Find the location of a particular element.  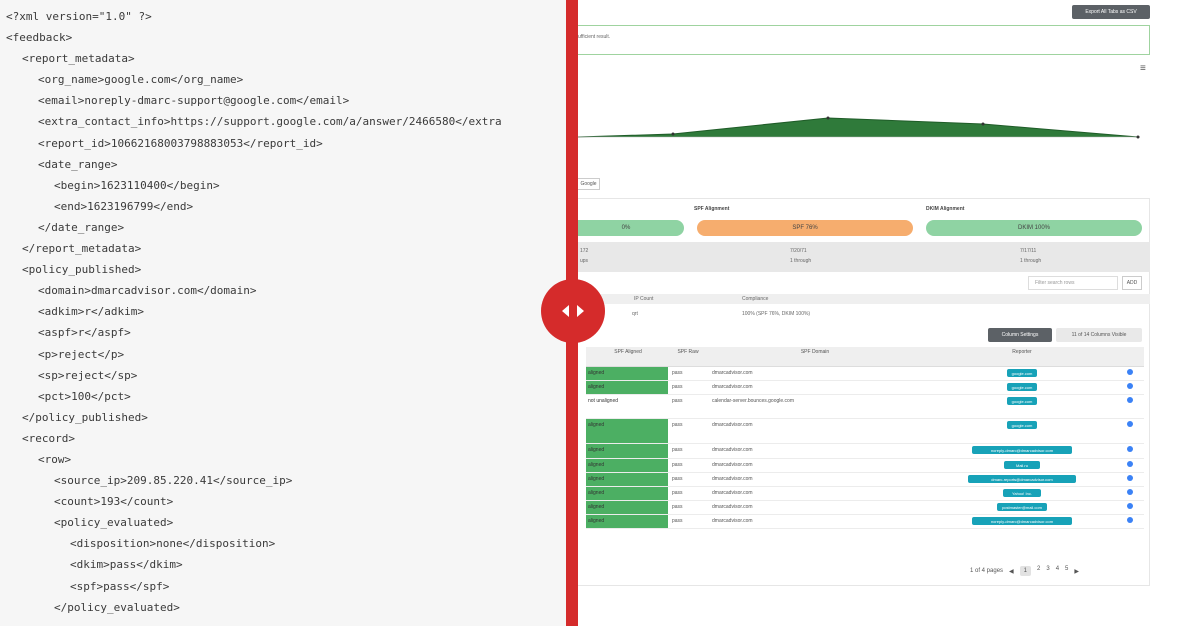

reporter-badge: Yahoo! Inc. is located at coordinates (1022, 493).